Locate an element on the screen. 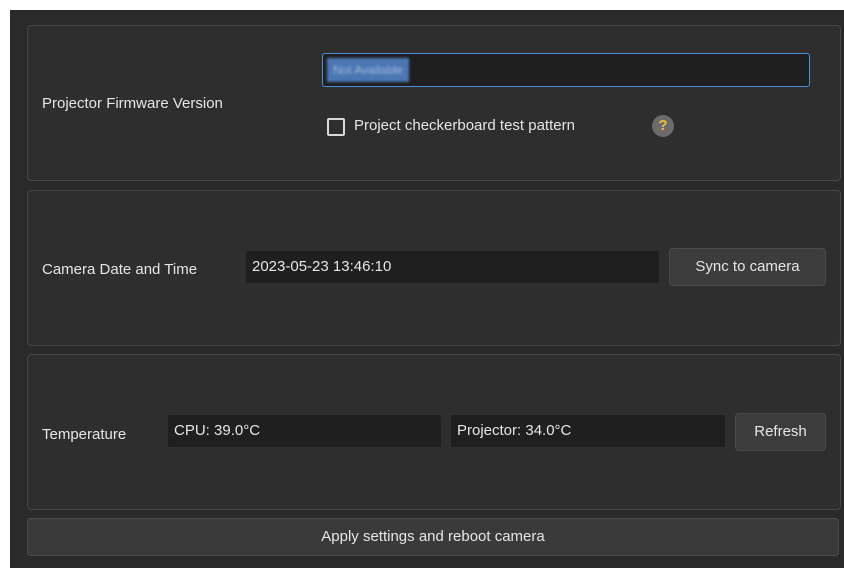 Image resolution: width=844 pixels, height=568 pixels. firmware-version-field: Not Available is located at coordinates (566, 70).